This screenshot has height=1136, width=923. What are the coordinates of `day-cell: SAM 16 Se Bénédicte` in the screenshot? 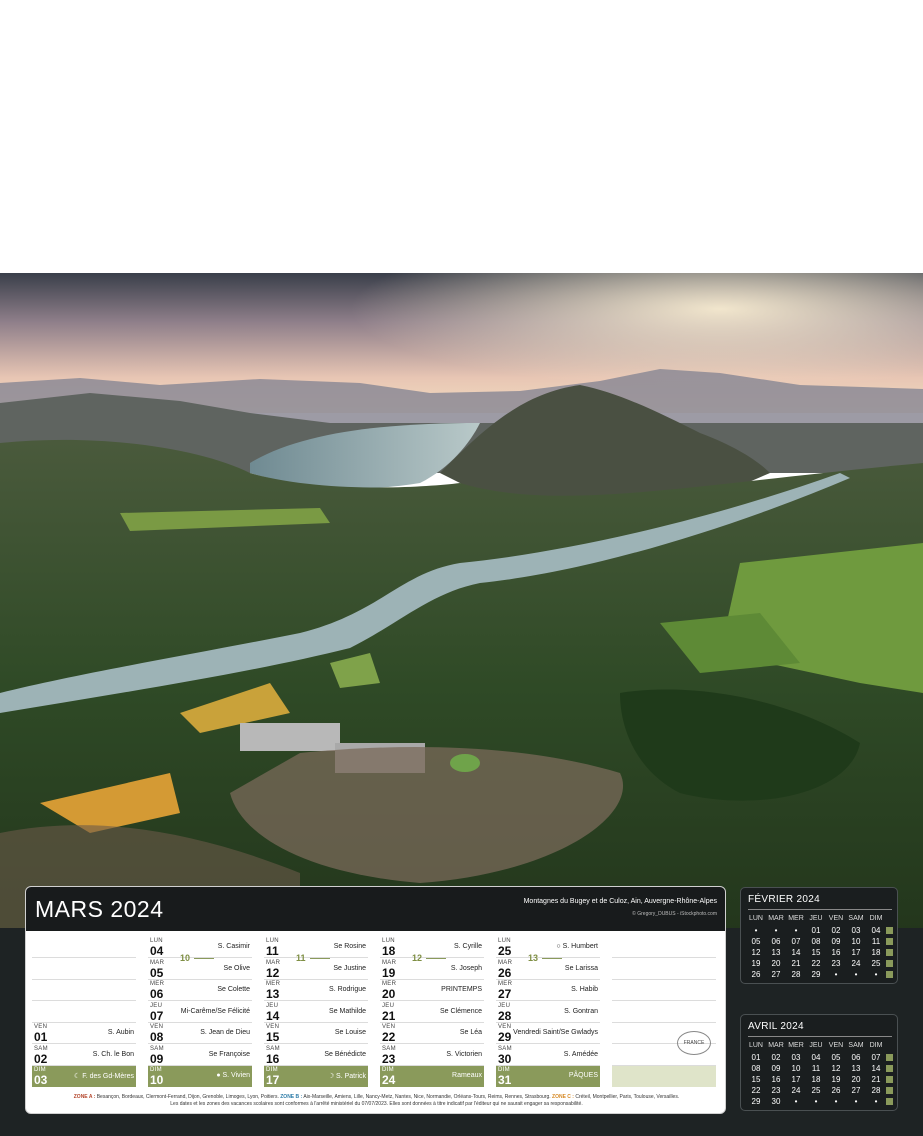 It's located at (316, 1055).